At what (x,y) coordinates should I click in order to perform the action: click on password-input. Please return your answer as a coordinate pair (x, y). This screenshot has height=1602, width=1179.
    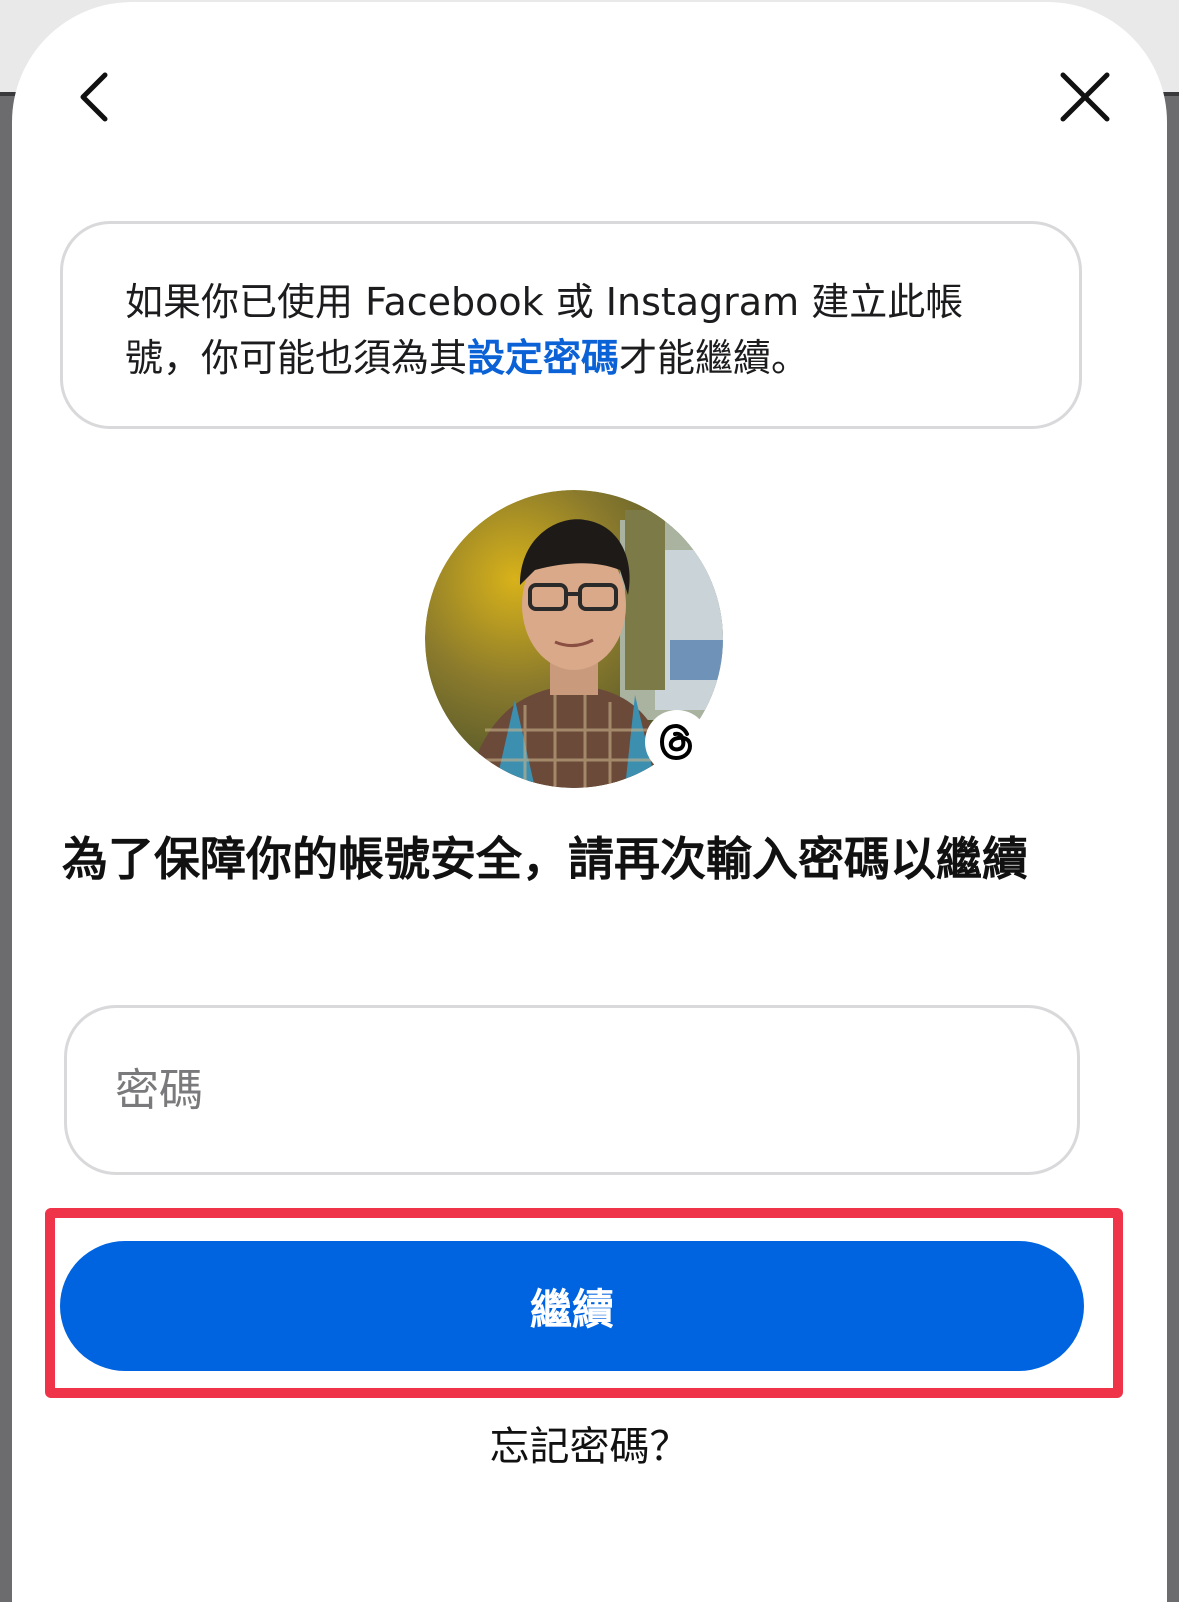
    Looking at the image, I should click on (572, 1090).